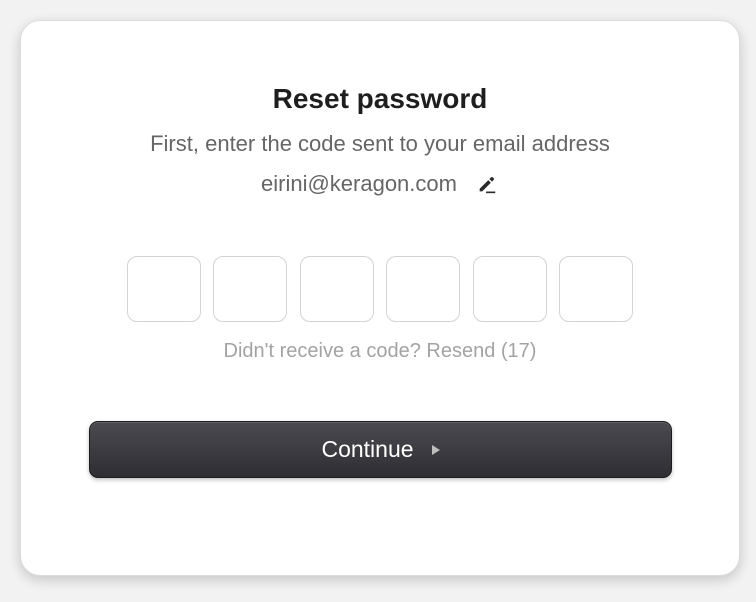 The image size is (756, 602). I want to click on resend-countdown: (17), so click(518, 351).